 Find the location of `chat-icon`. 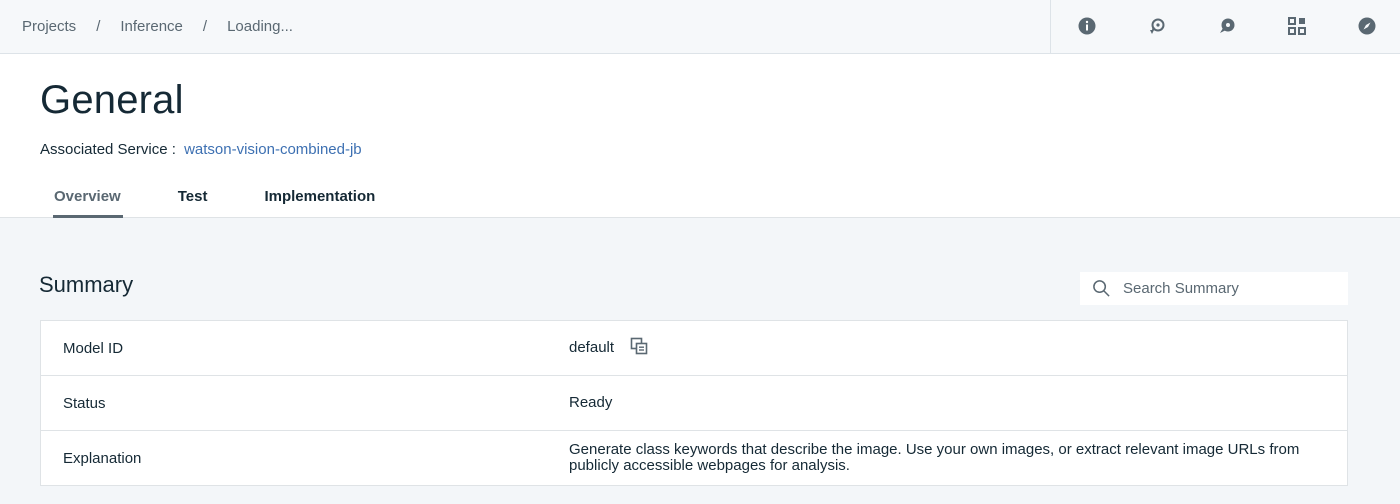

chat-icon is located at coordinates (1227, 26).